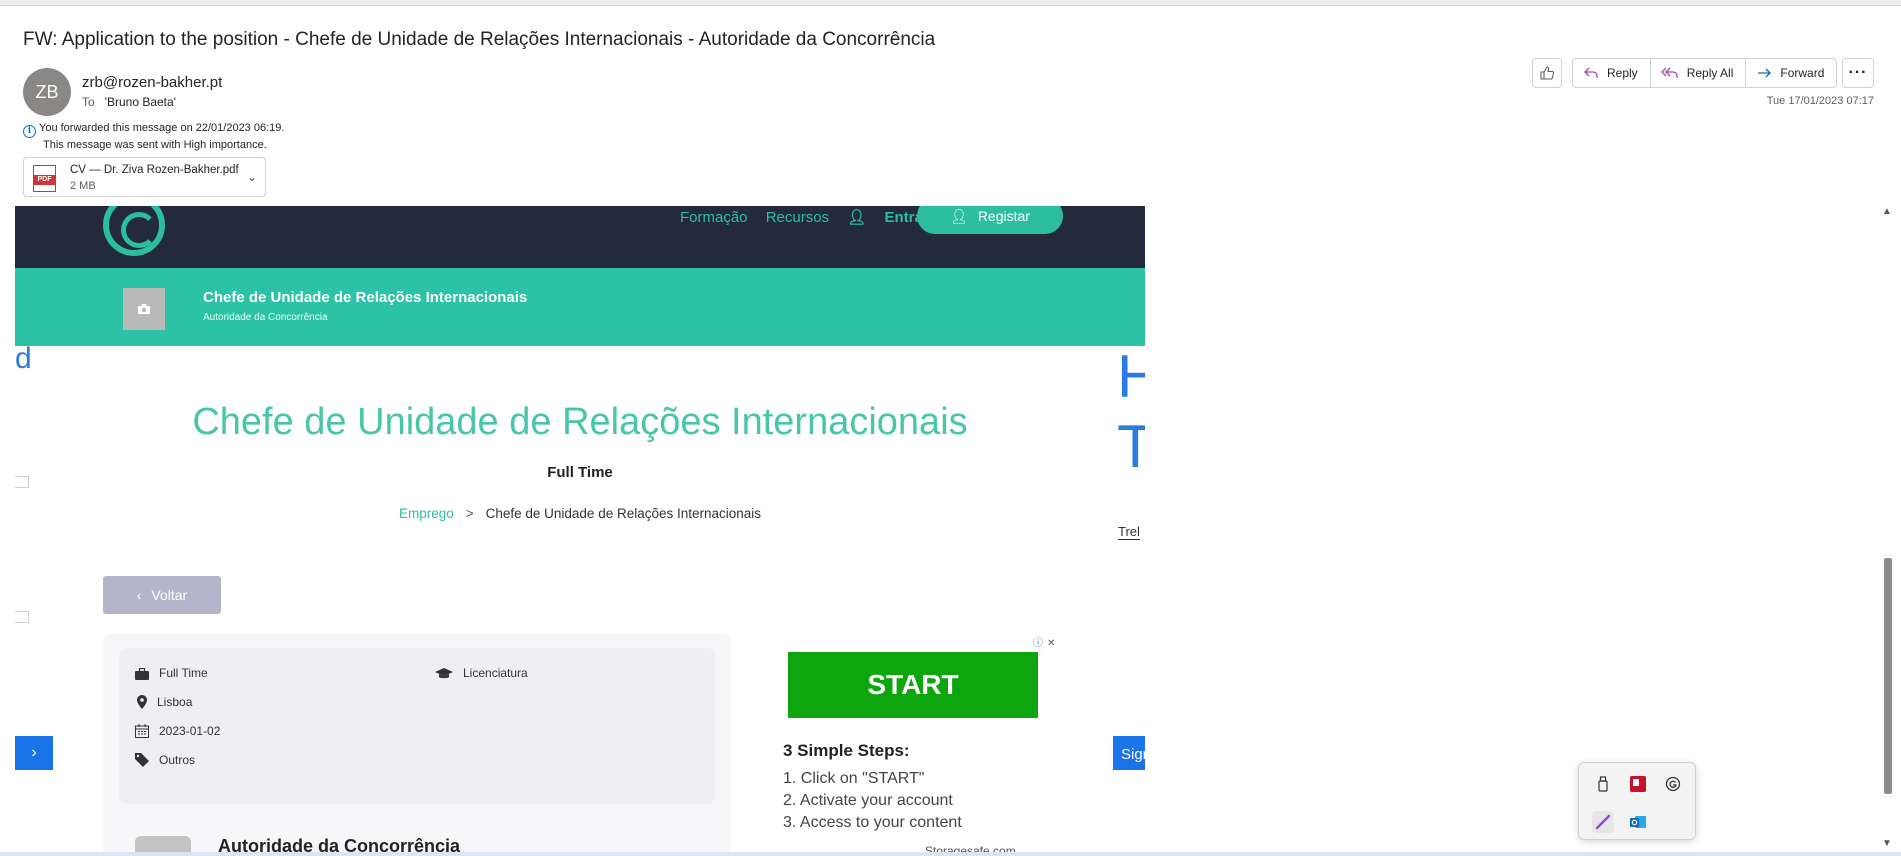 The image size is (1901, 856). I want to click on reply-icon, so click(1591, 72).